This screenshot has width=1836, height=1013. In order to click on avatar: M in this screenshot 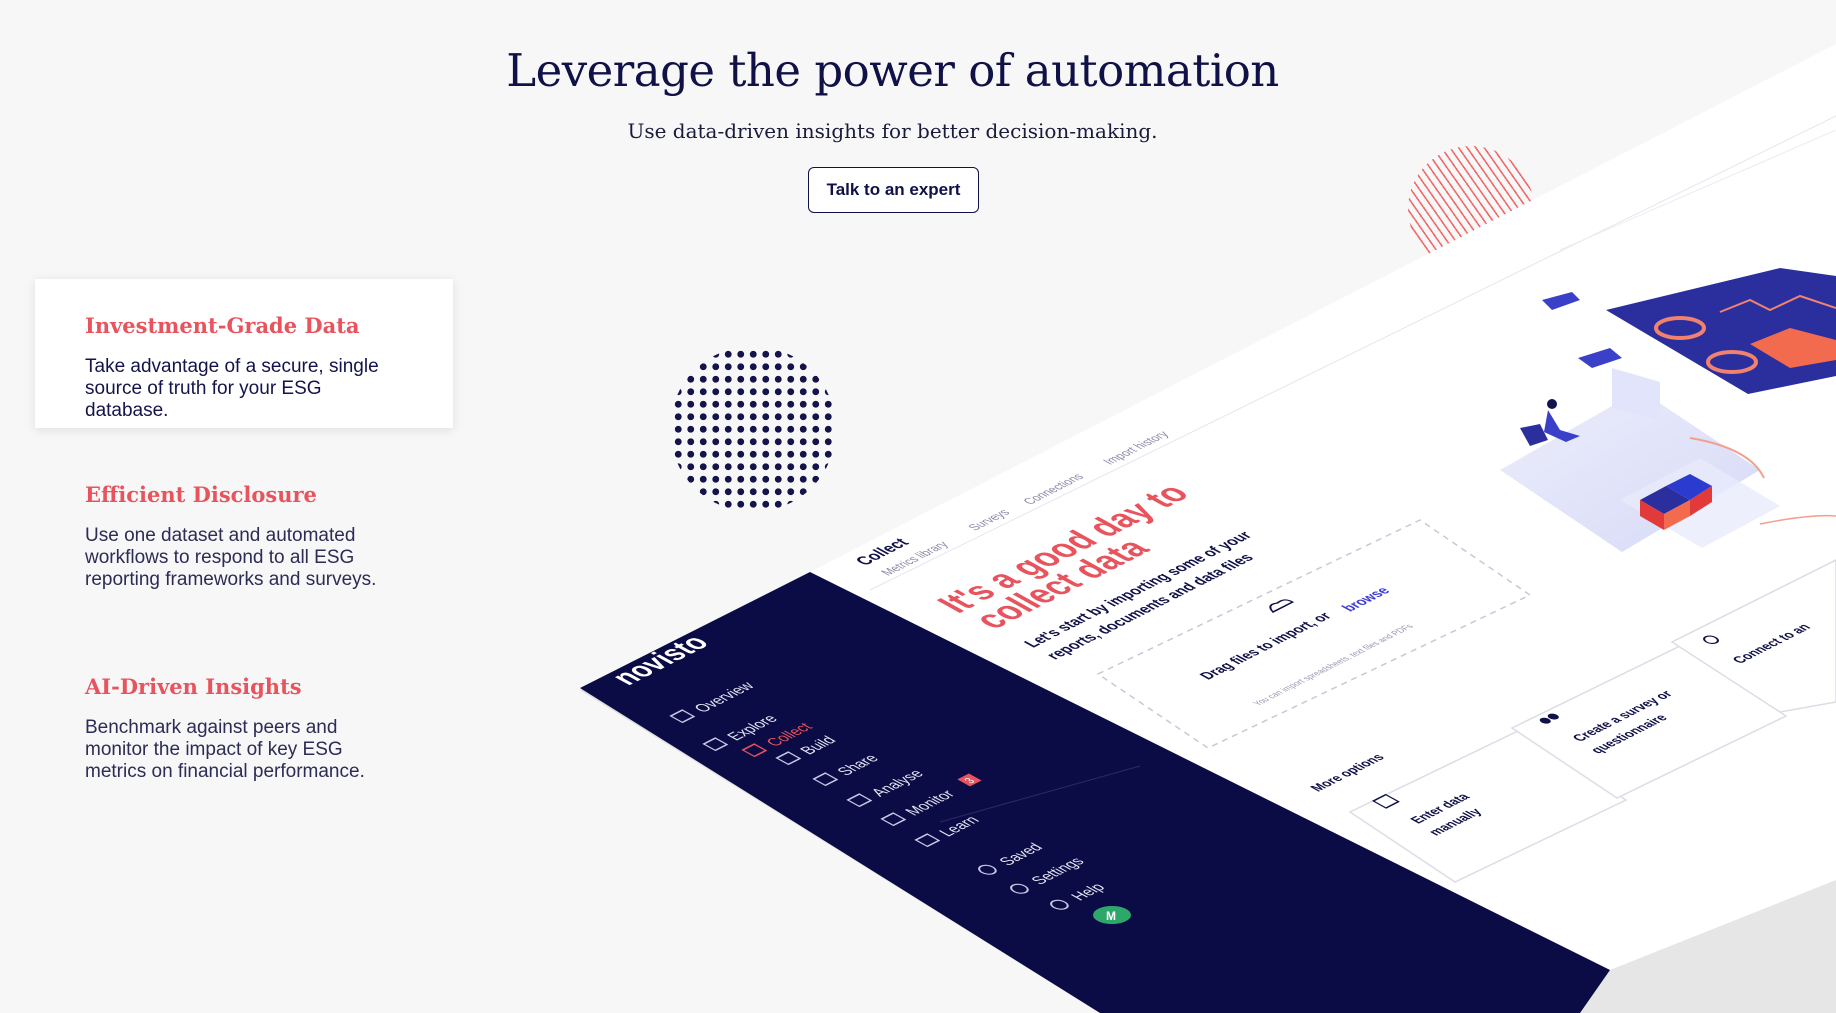, I will do `click(1112, 915)`.